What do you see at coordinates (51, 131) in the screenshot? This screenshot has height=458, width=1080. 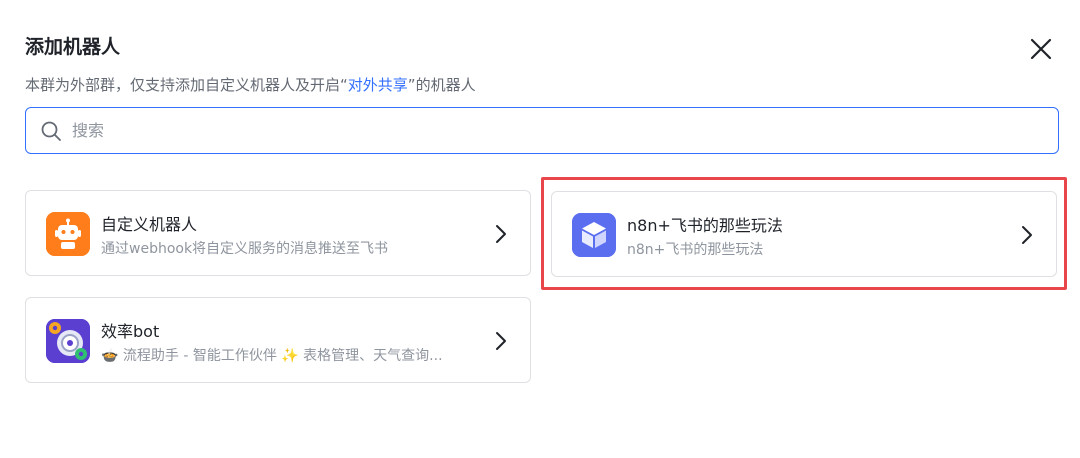 I see `search-icon` at bounding box center [51, 131].